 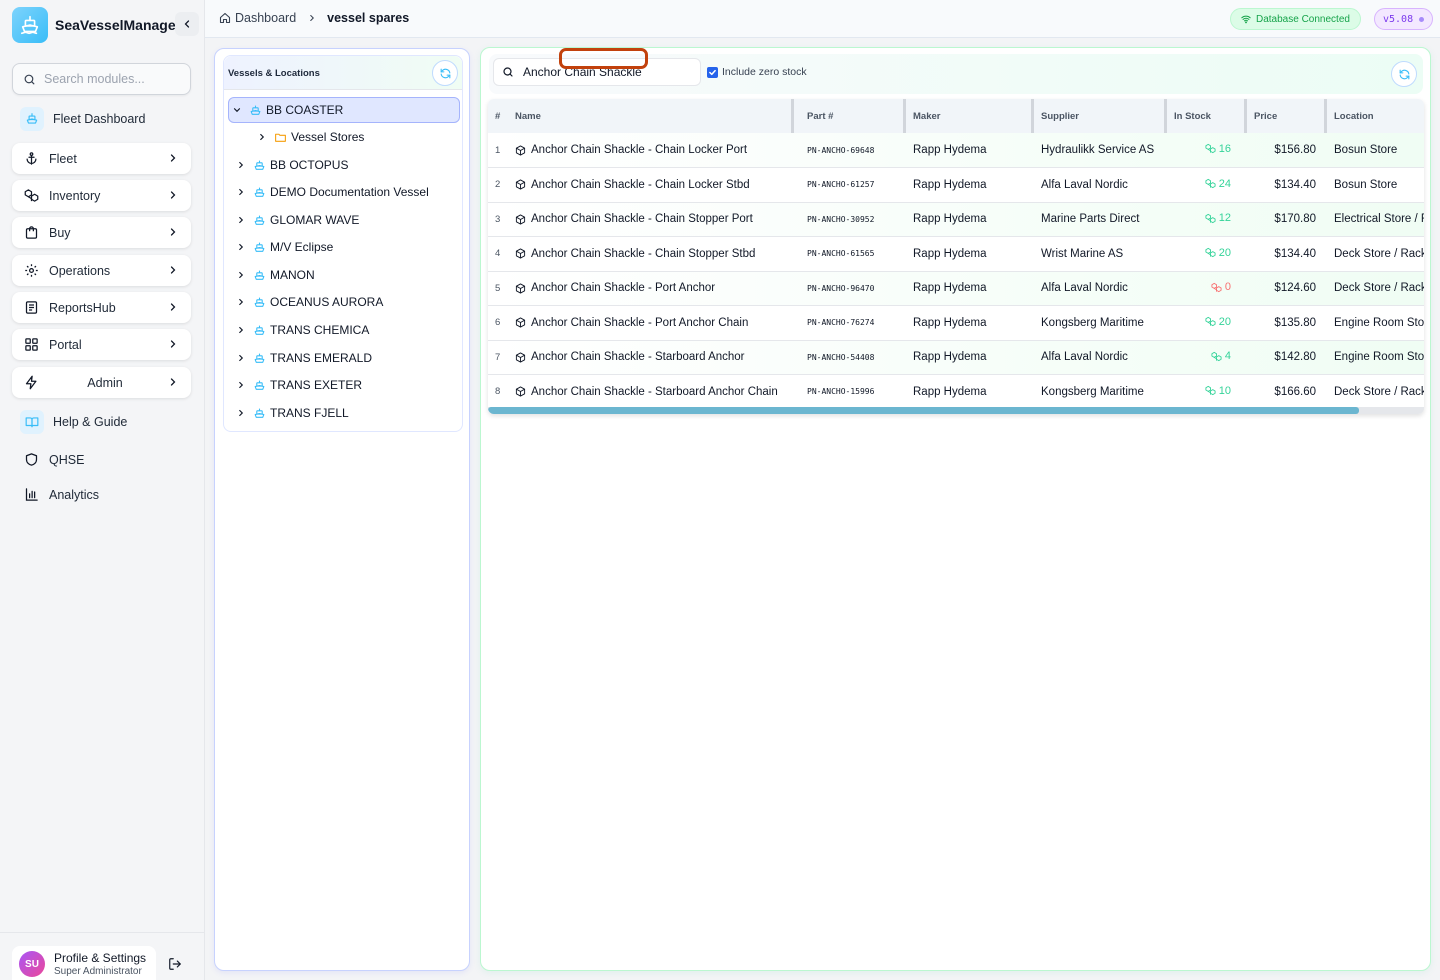 I want to click on tree-node-vessel: OCEANUS AURORA, so click(x=308, y=302).